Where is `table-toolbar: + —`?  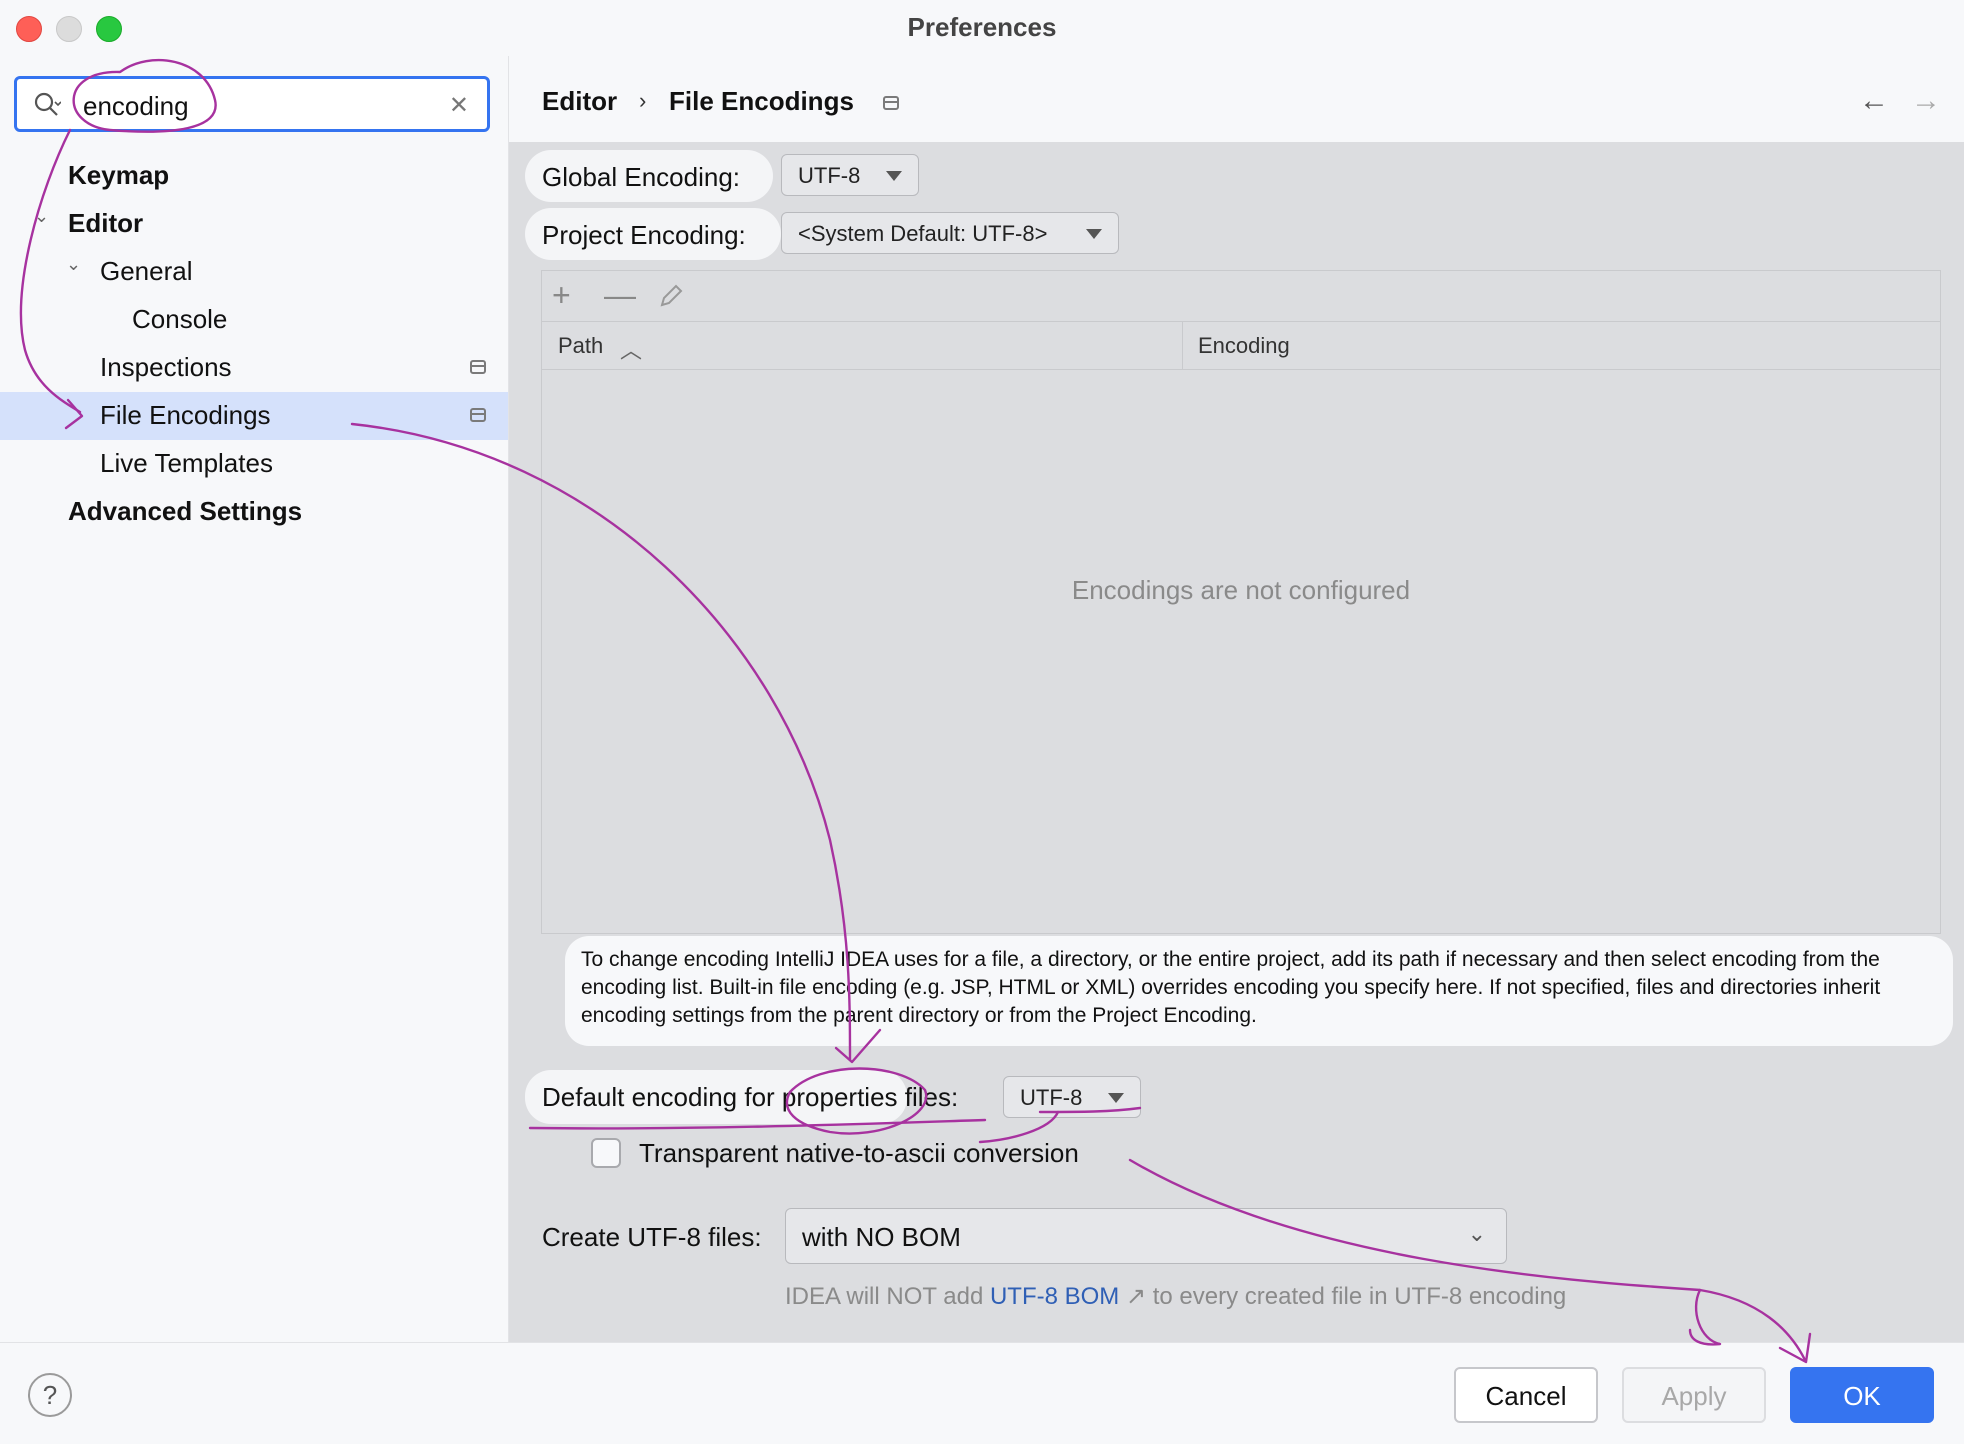
table-toolbar: + — is located at coordinates (1241, 296).